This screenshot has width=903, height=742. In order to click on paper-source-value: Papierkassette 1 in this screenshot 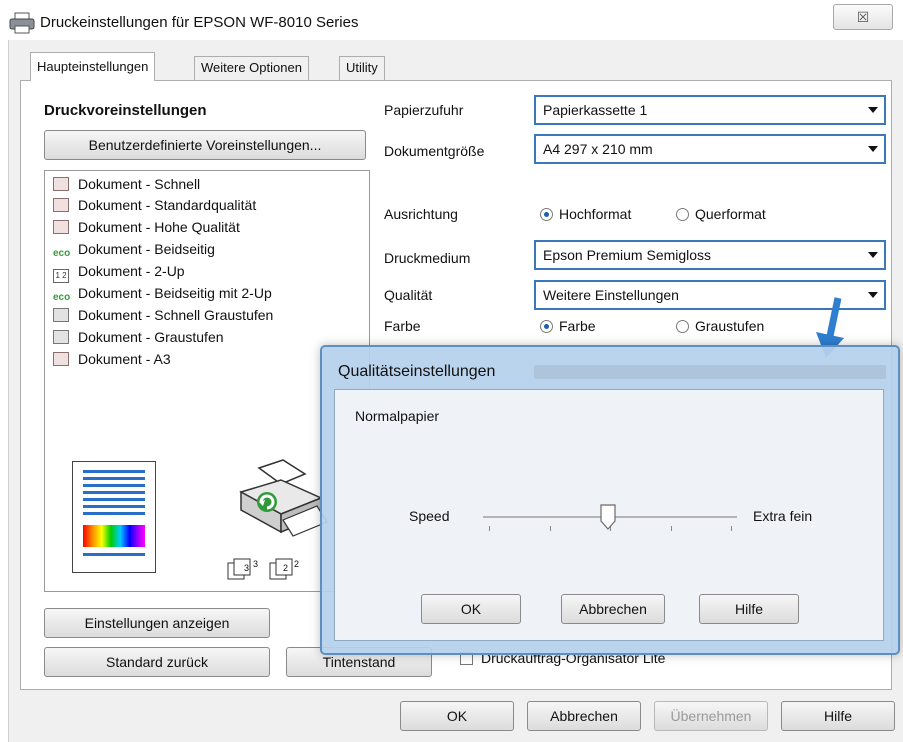, I will do `click(595, 110)`.